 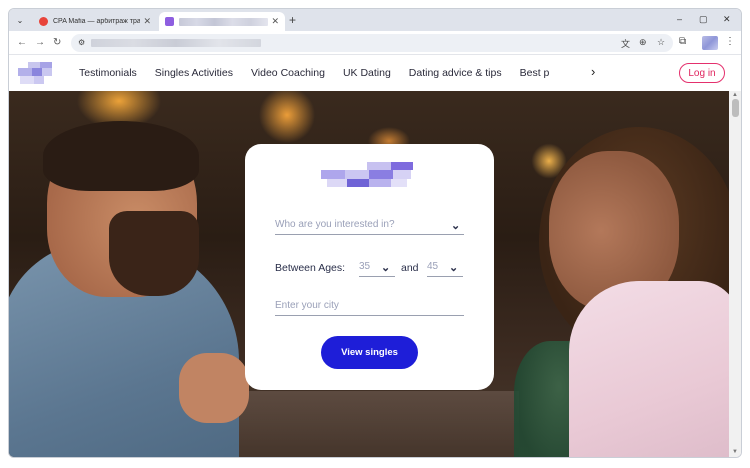 What do you see at coordinates (40, 42) in the screenshot?
I see `forward-button: →` at bounding box center [40, 42].